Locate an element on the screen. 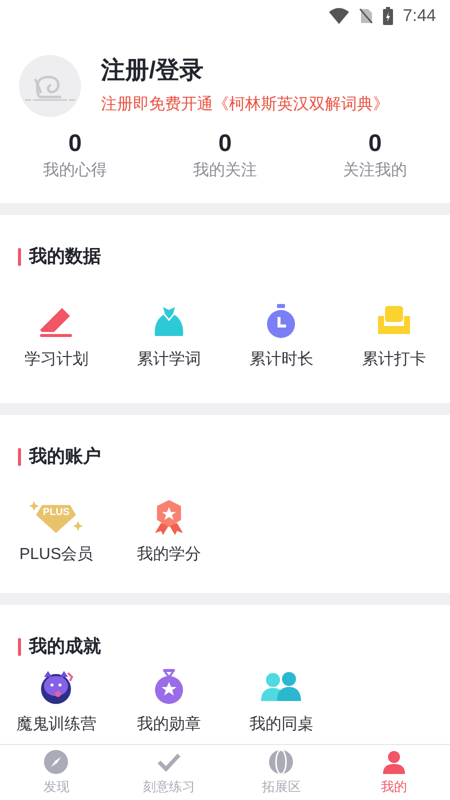 Image resolution: width=450 pixels, height=800 pixels. item-label: 累计打卡 is located at coordinates (394, 360).